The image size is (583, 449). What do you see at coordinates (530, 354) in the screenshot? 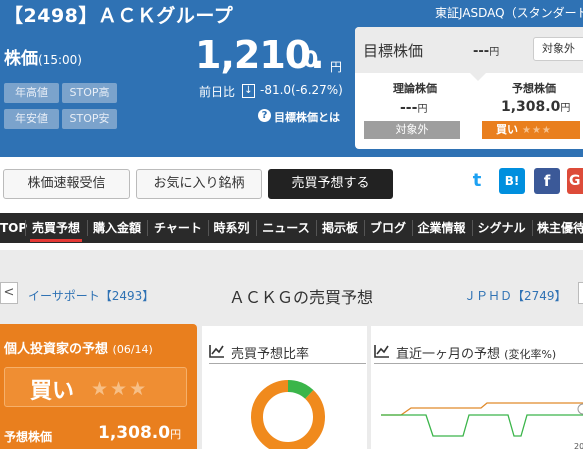
I see `monthly-panel-subtitle: (変化率%)` at bounding box center [530, 354].